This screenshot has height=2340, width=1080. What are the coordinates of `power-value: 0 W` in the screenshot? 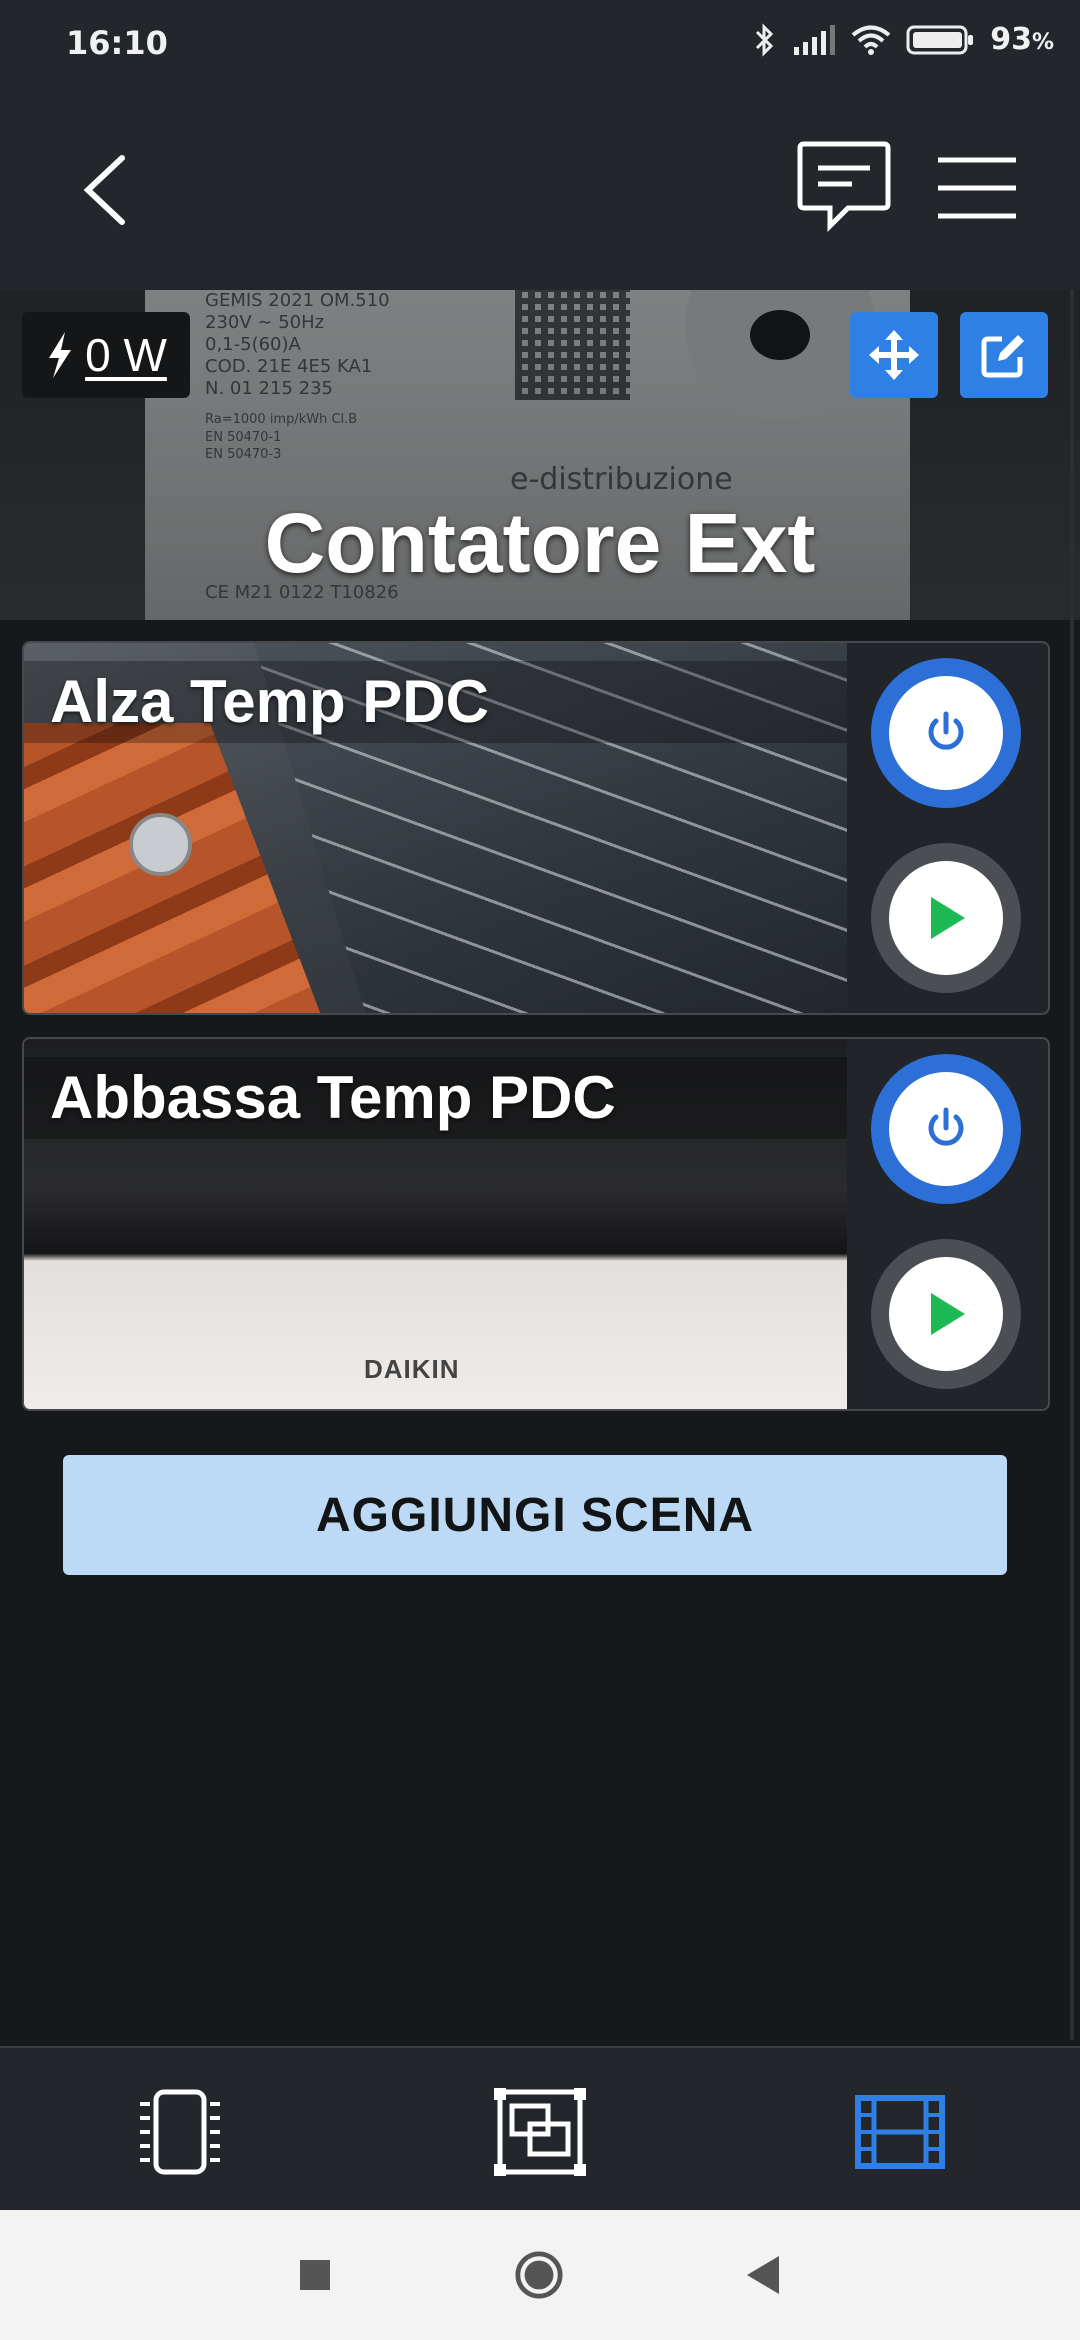 It's located at (126, 355).